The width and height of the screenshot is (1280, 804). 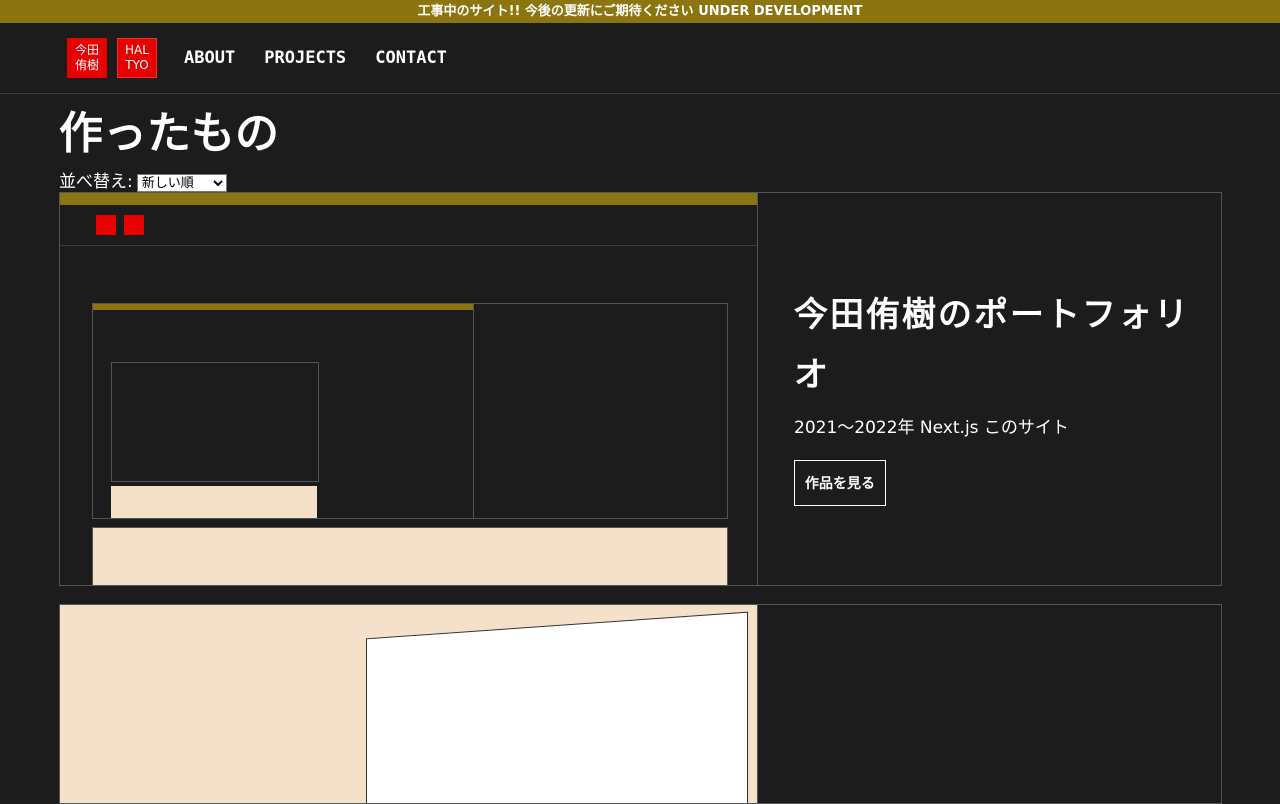 What do you see at coordinates (137, 65) in the screenshot?
I see `logo-en-line2: TYO` at bounding box center [137, 65].